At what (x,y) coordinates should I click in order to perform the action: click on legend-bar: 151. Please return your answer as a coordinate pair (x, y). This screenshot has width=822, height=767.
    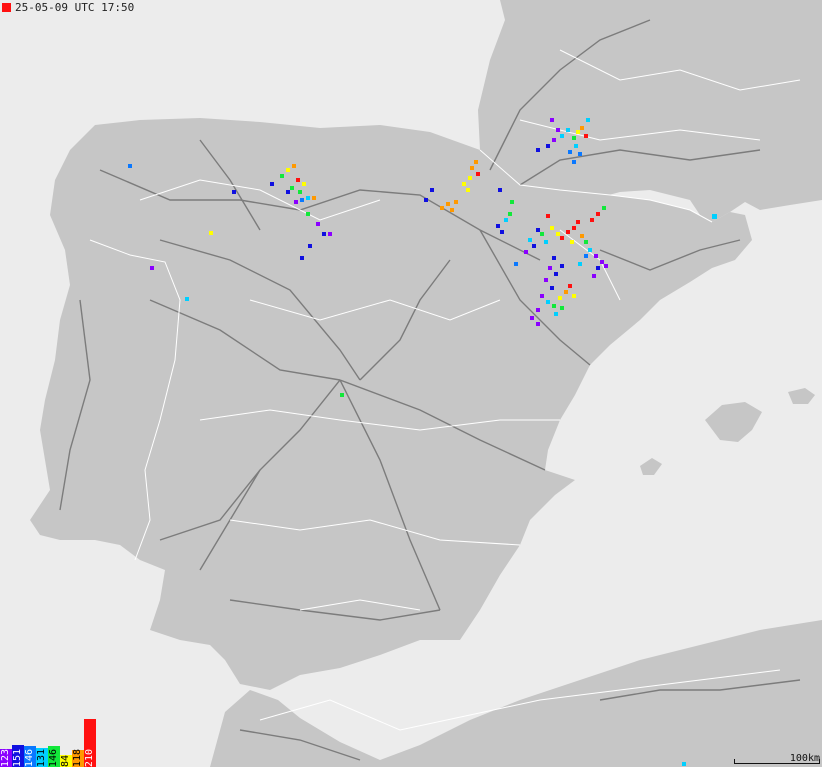
    Looking at the image, I should click on (18, 756).